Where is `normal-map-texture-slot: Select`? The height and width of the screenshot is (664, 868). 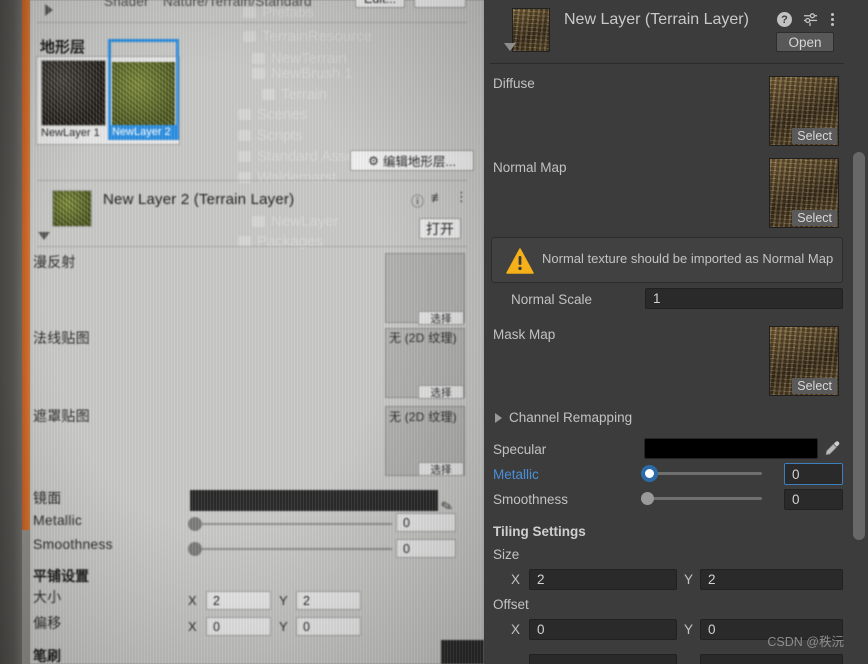 normal-map-texture-slot: Select is located at coordinates (804, 193).